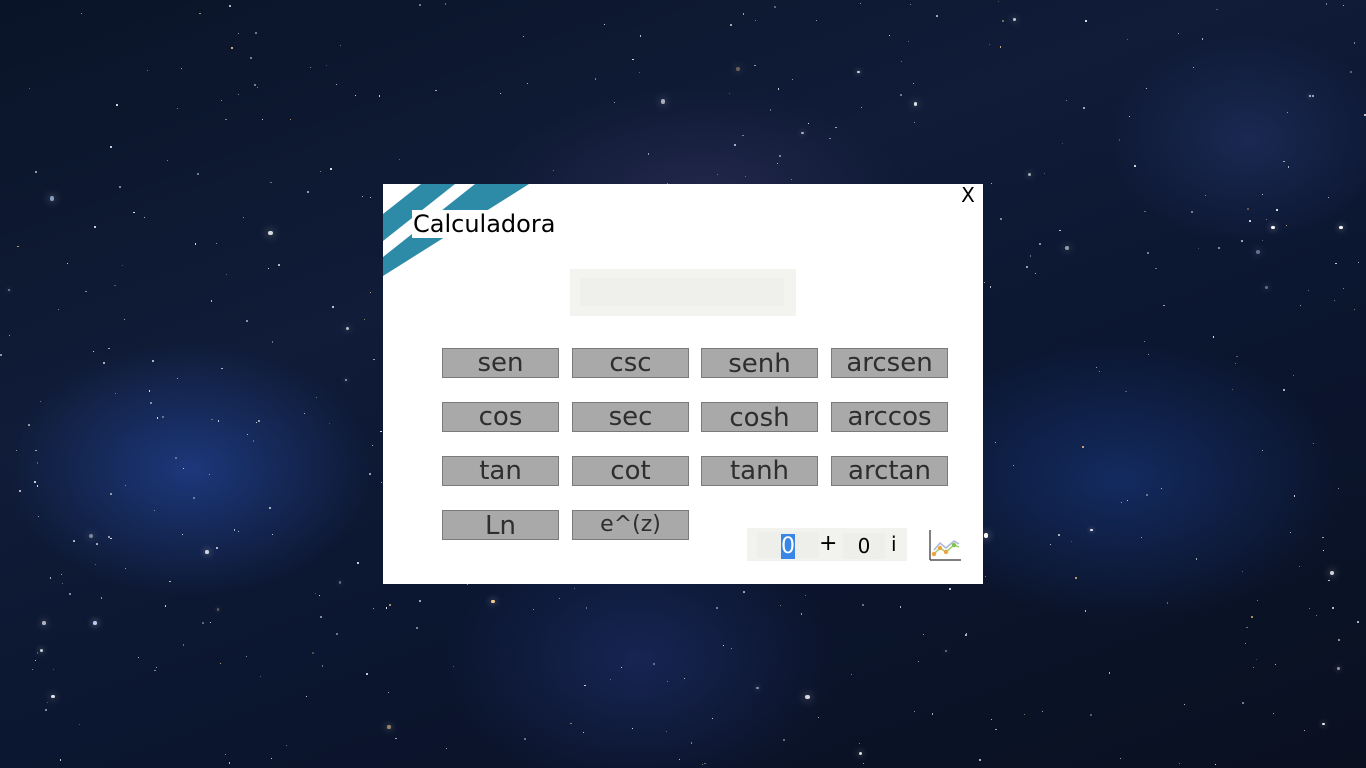 This screenshot has height=768, width=1366. Describe the element at coordinates (484, 224) in the screenshot. I see `window-title: Calculadora` at that location.